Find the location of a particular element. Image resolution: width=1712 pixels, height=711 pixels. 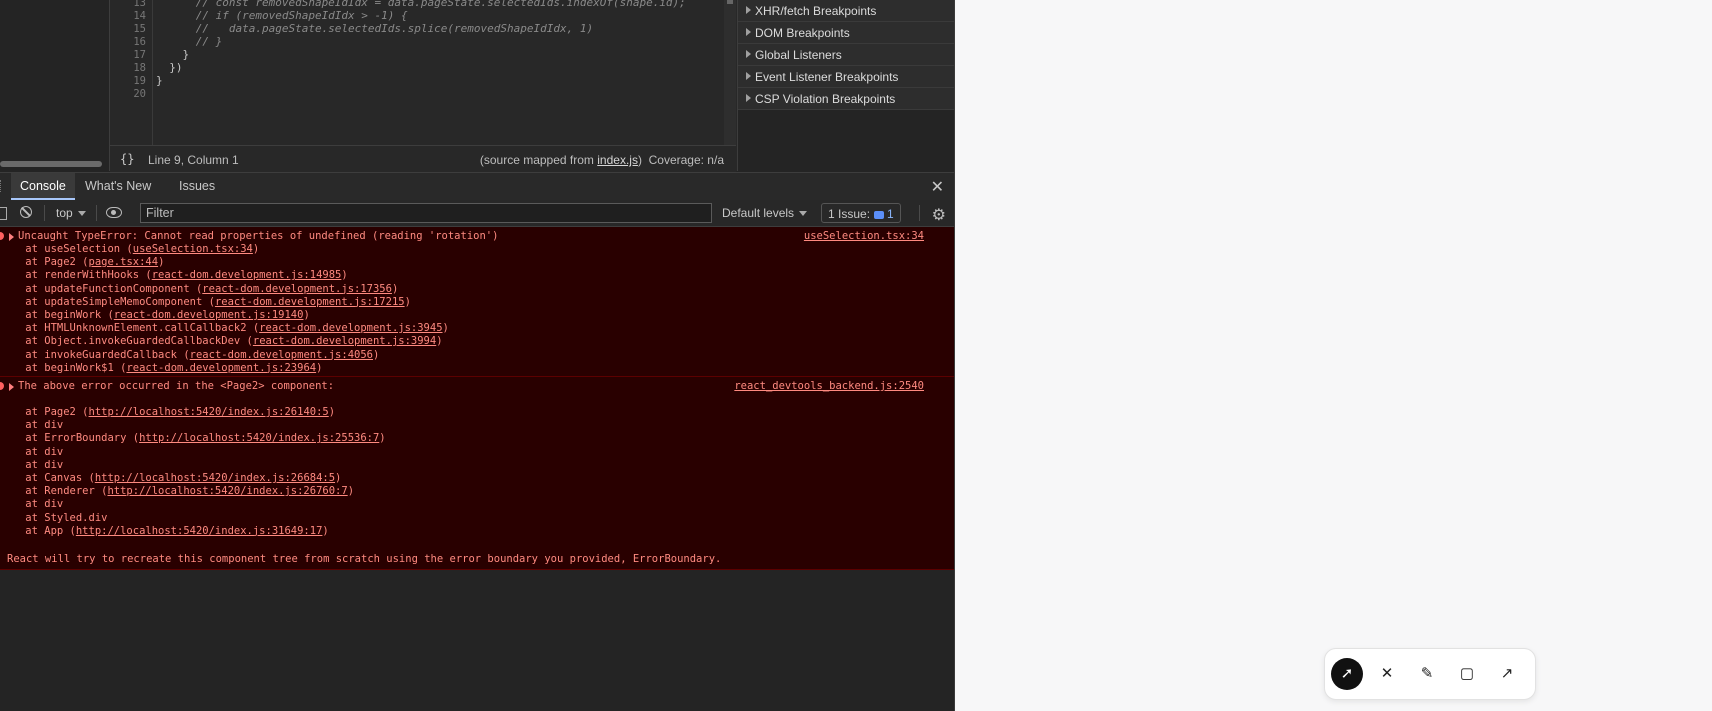

code-line: }) is located at coordinates (169, 67).